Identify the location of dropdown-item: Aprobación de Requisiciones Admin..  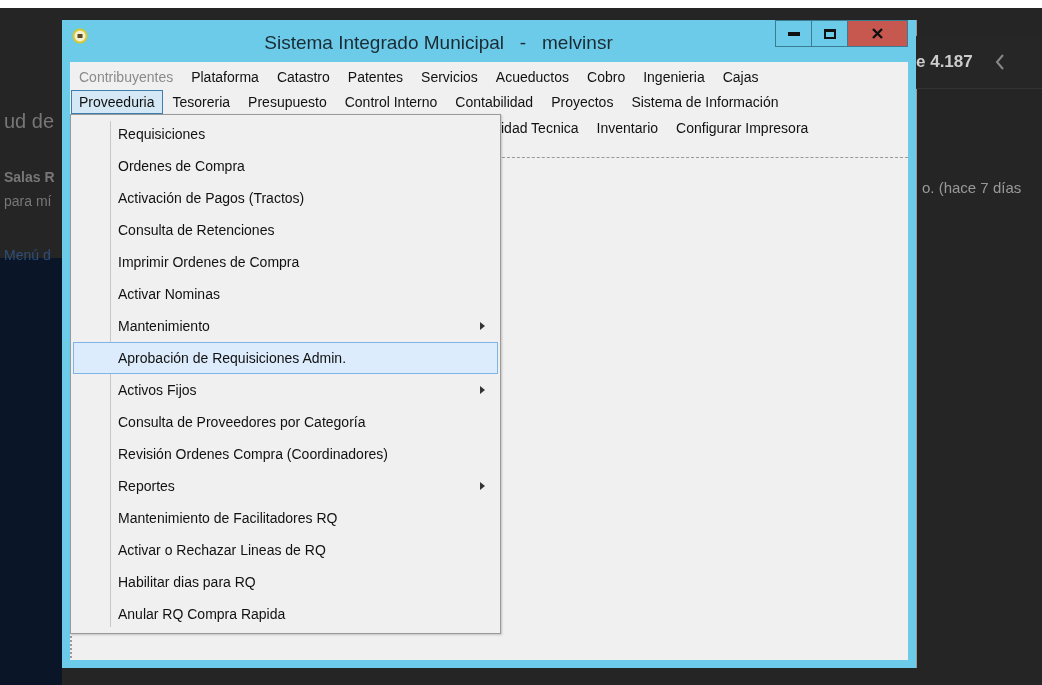
(285, 358).